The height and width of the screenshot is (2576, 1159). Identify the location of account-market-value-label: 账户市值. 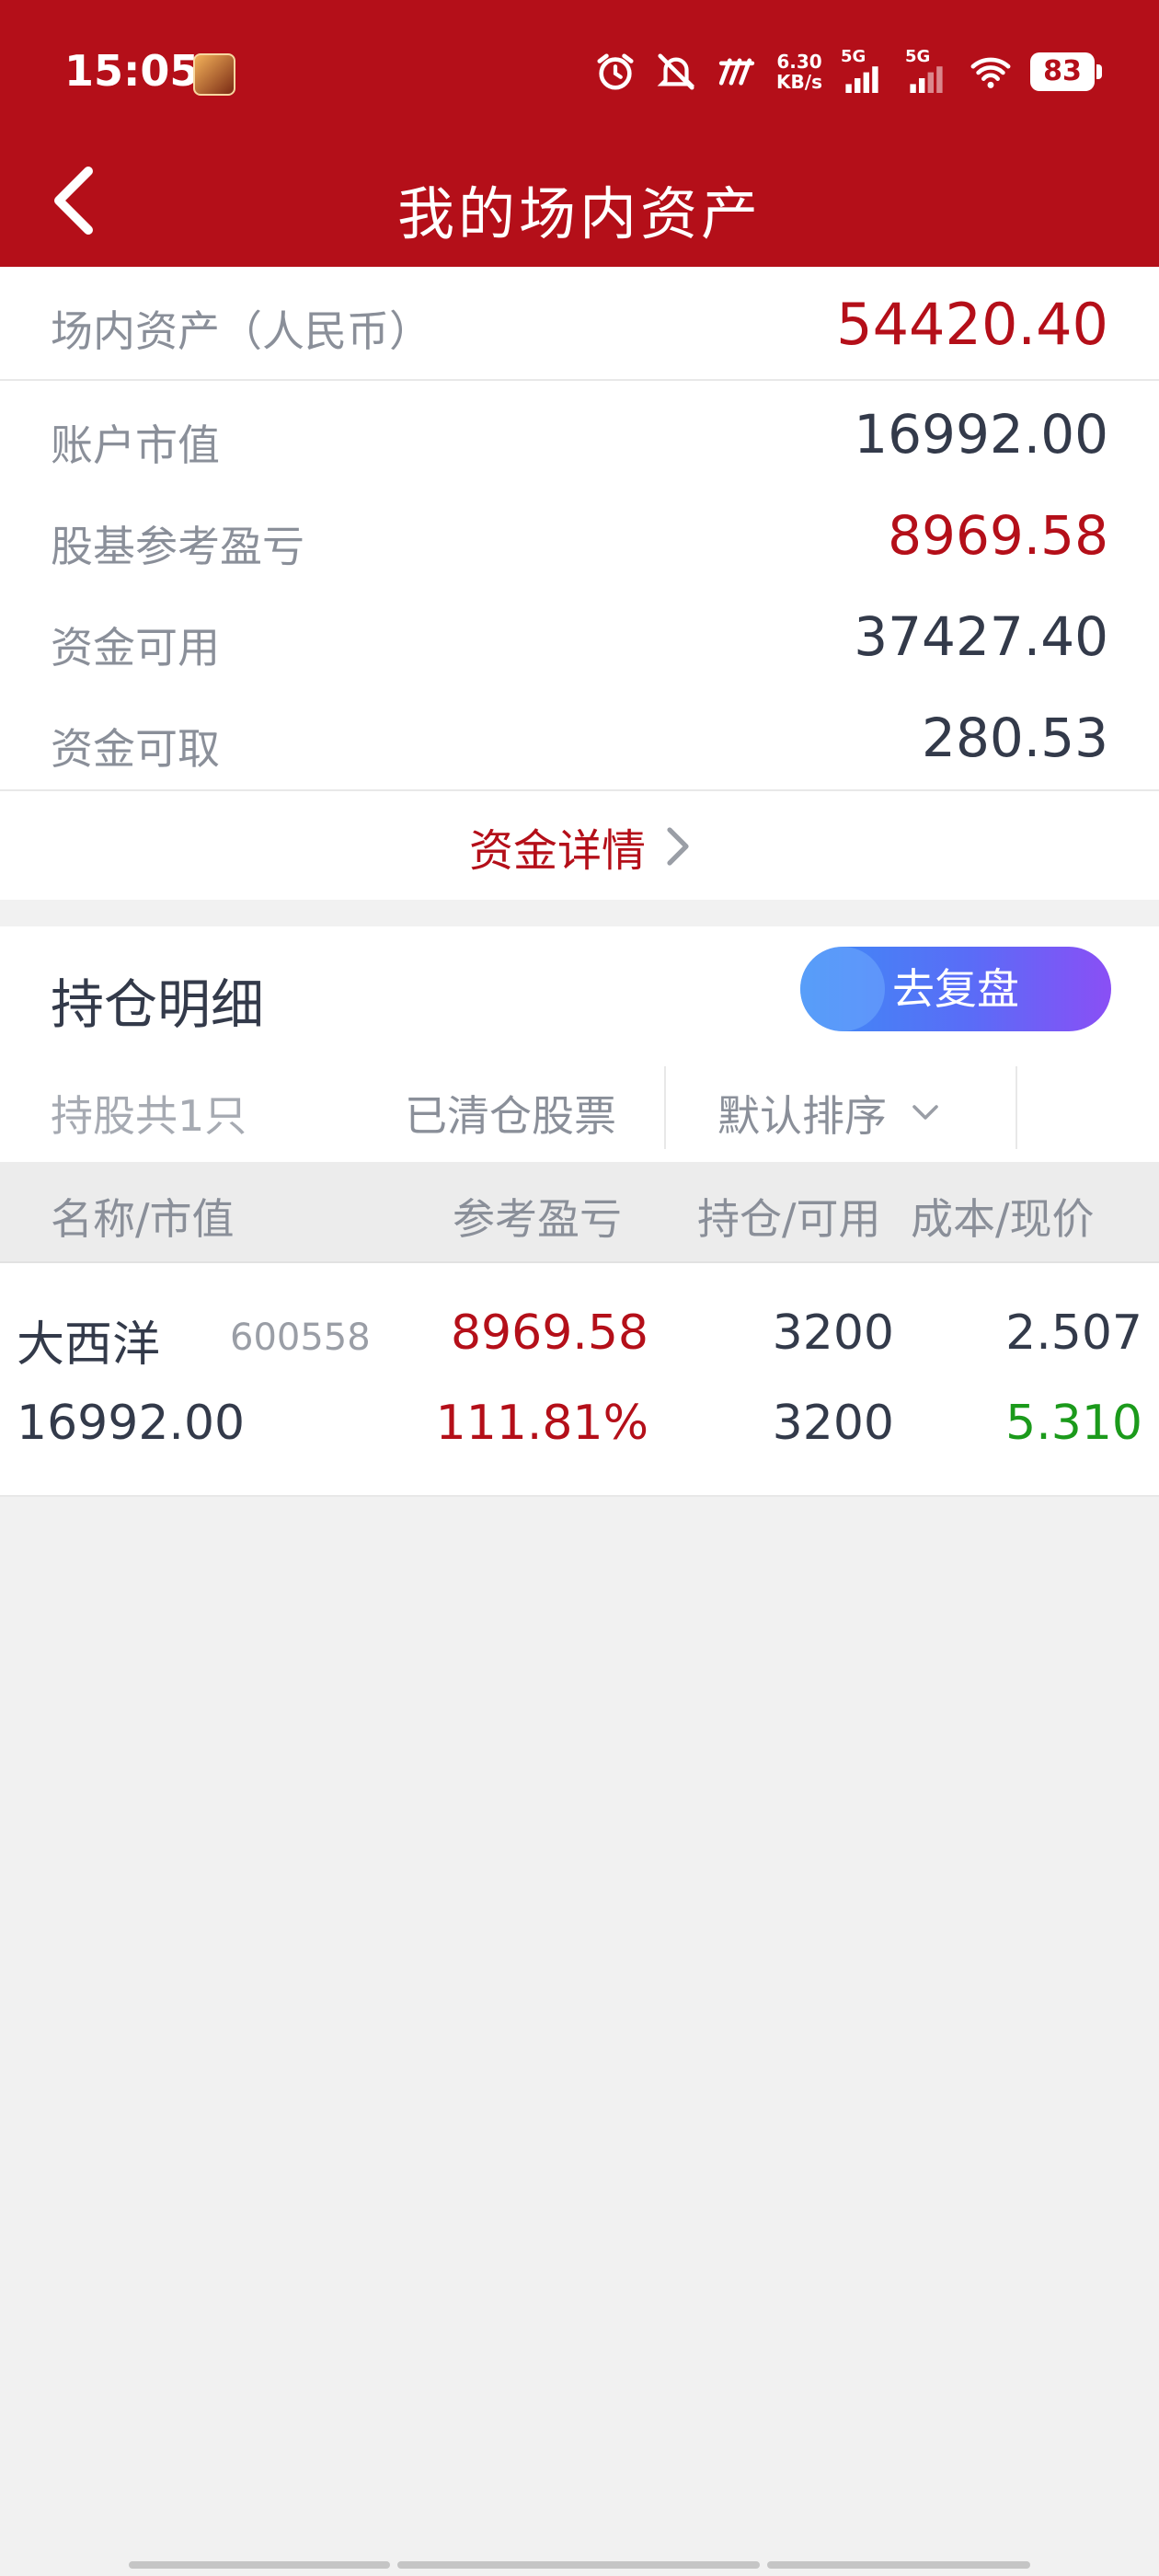
(135, 445).